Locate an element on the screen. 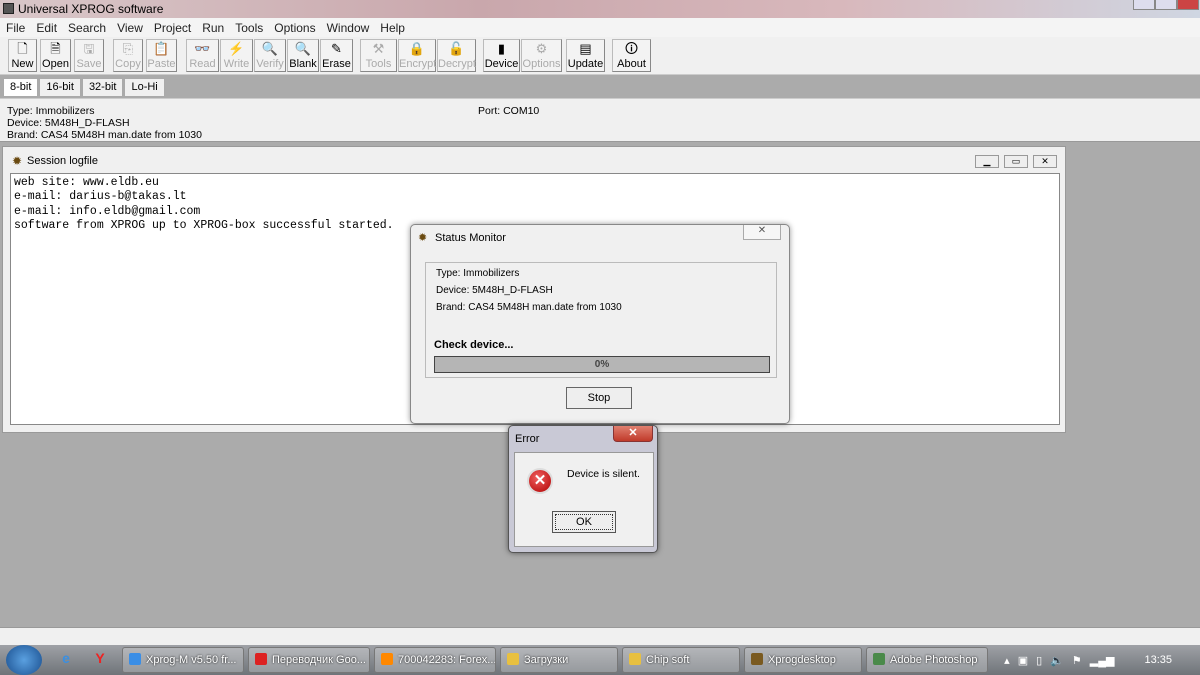 Image resolution: width=1200 pixels, height=675 pixels. toolbar-device-button: ▮ Device is located at coordinates (501, 55).